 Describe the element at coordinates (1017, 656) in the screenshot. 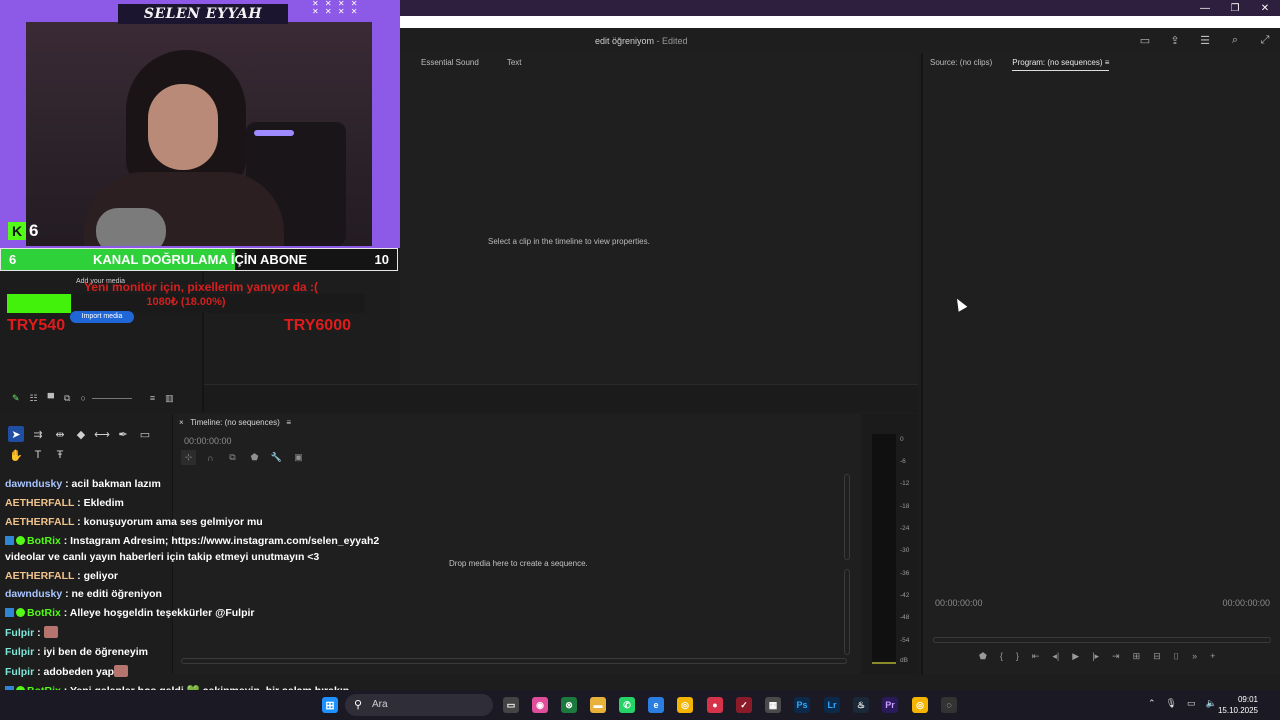

I see `mark-out-icon: }` at that location.